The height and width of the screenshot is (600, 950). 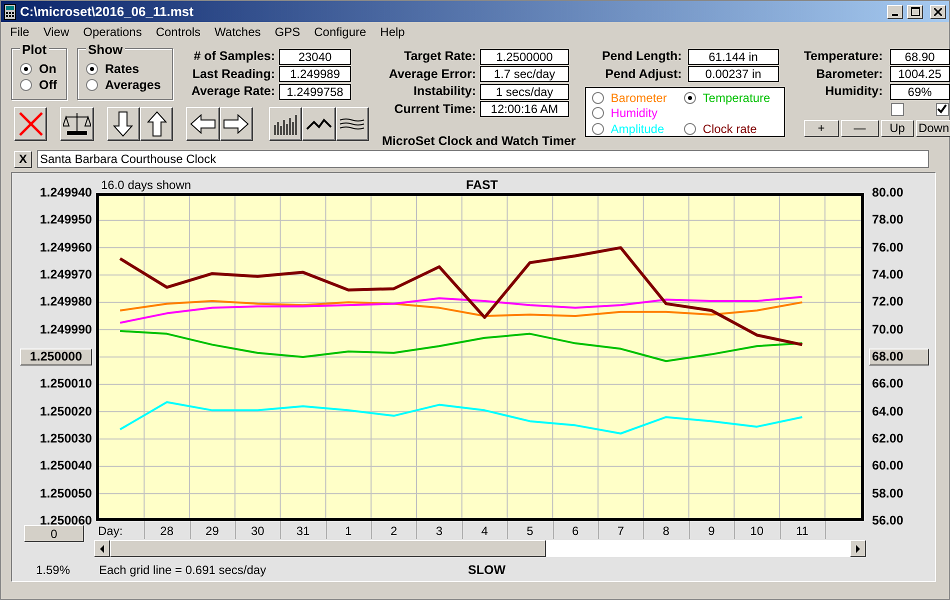 I want to click on fast-label: FAST, so click(x=482, y=185).